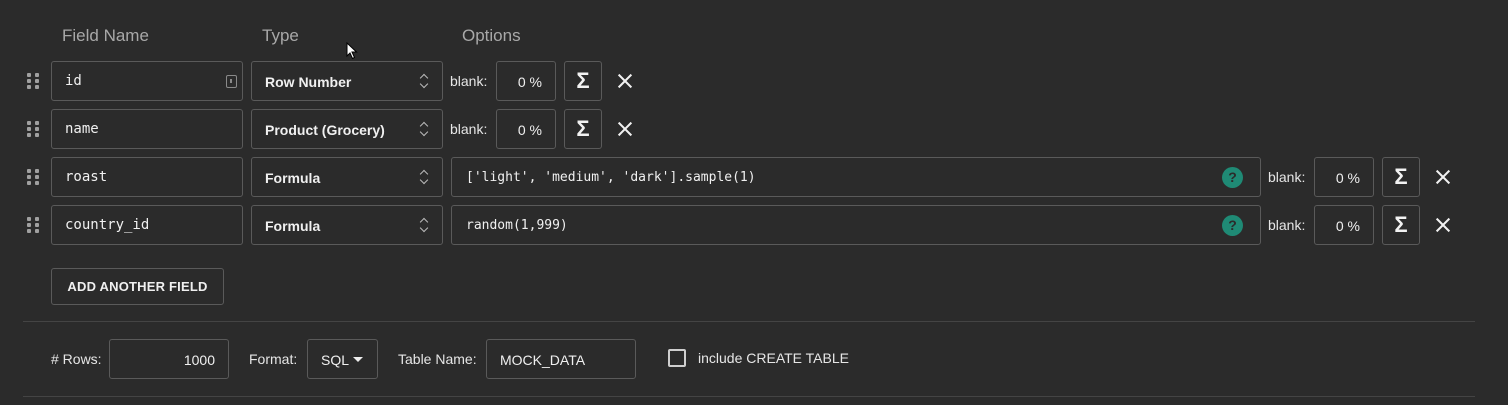  What do you see at coordinates (856, 177) in the screenshot?
I see `formula-input: ['light', 'medium', 'dark'].sample(1) ?` at bounding box center [856, 177].